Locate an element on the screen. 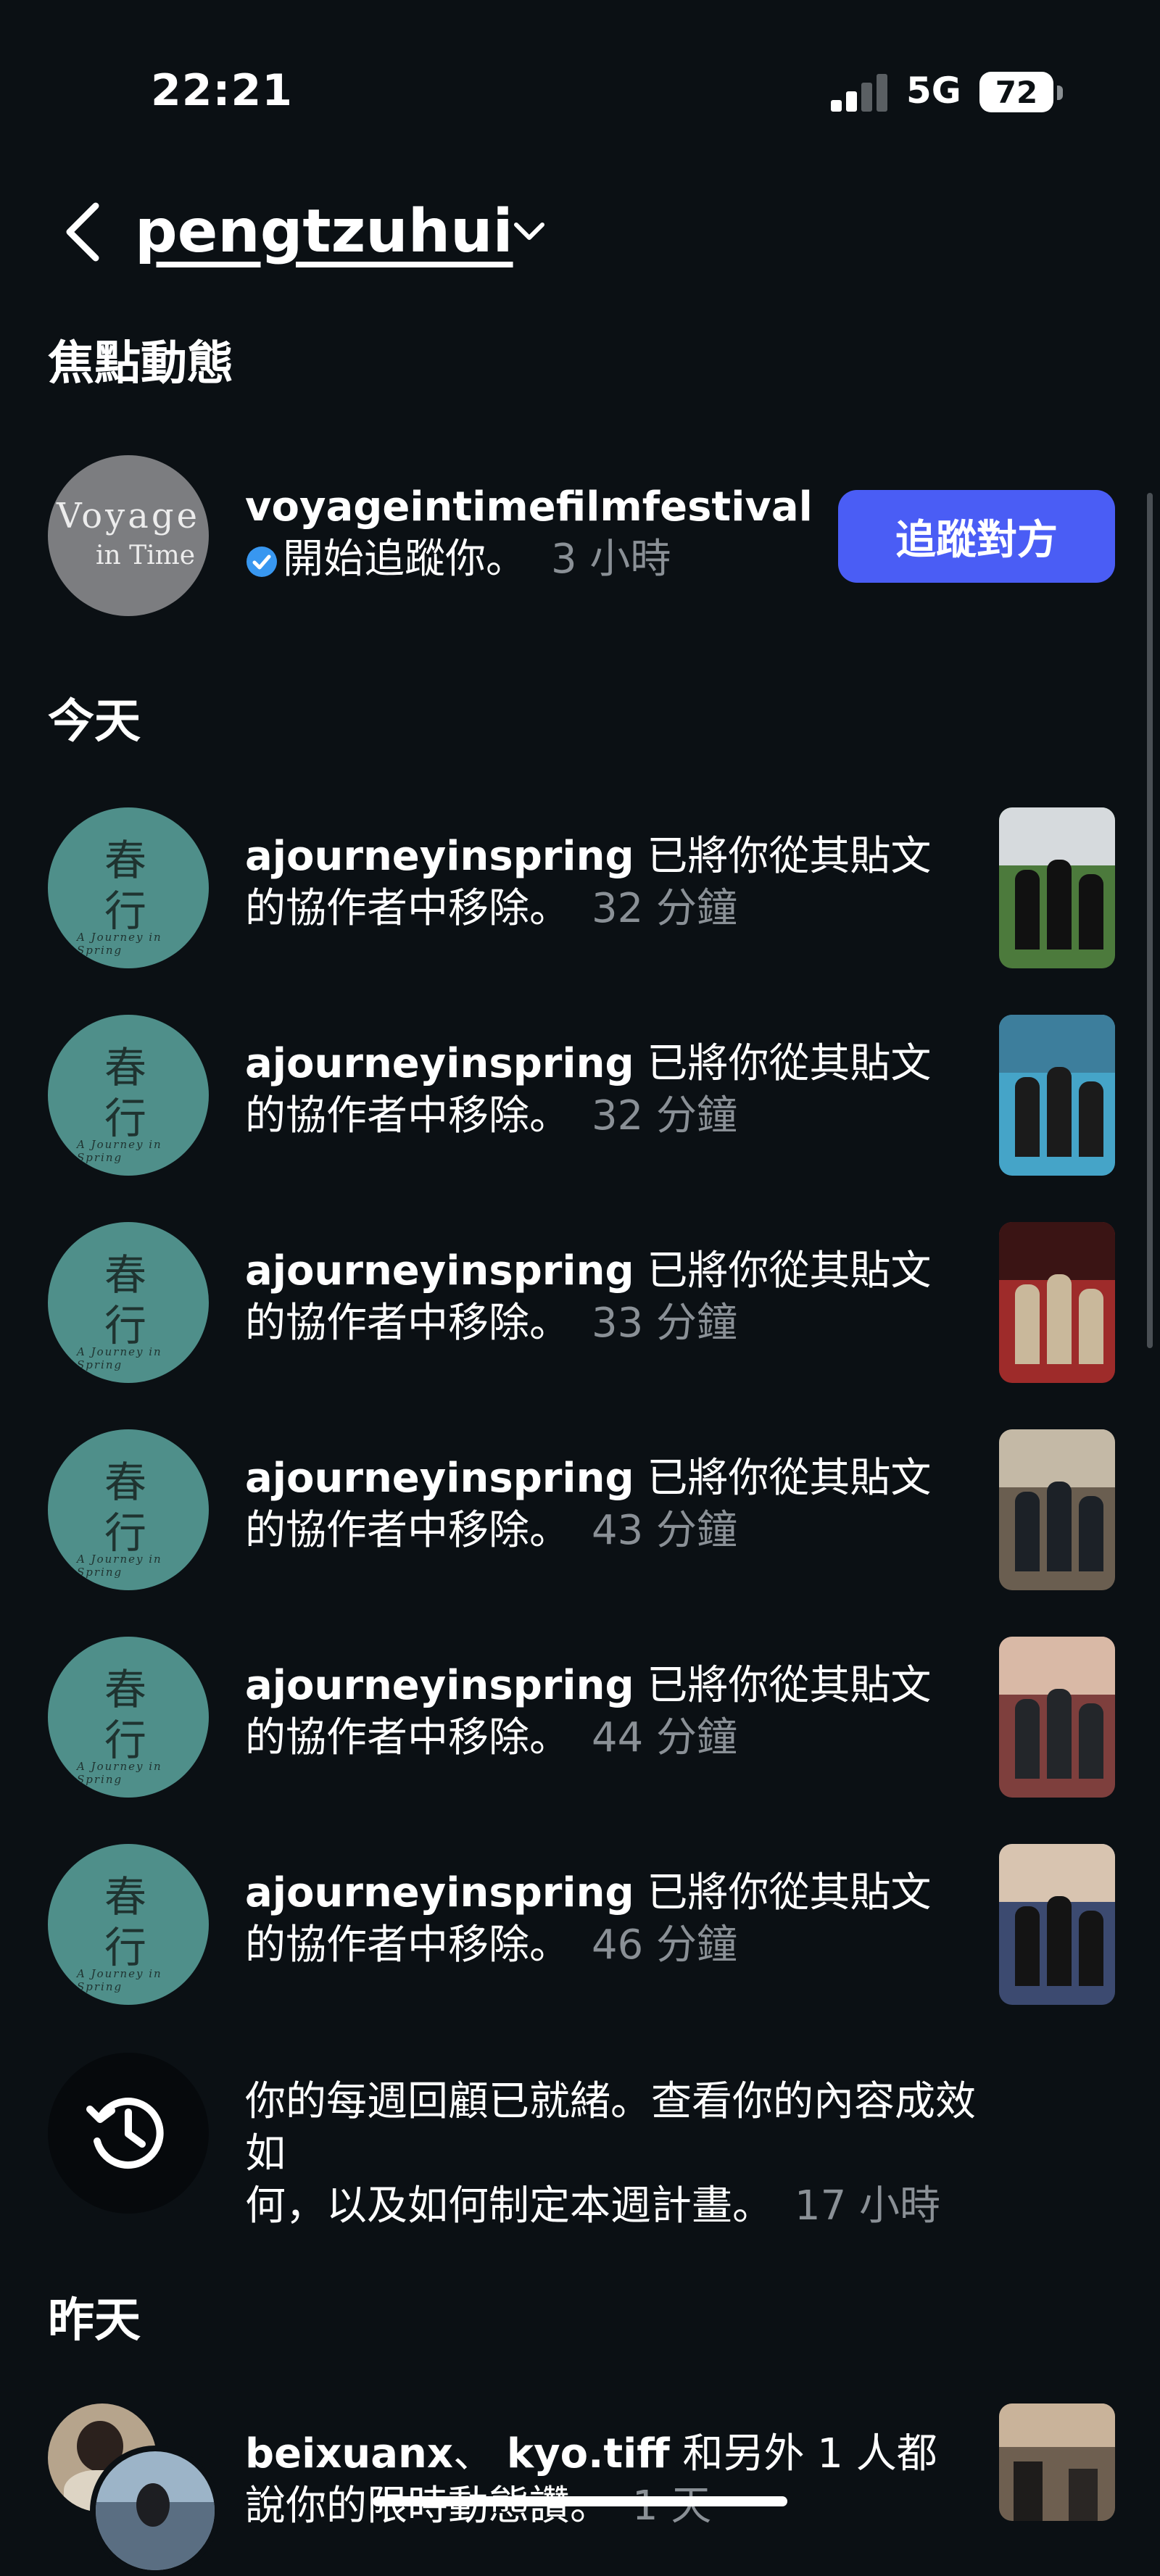  section-title-today: 今天 is located at coordinates (95, 722).